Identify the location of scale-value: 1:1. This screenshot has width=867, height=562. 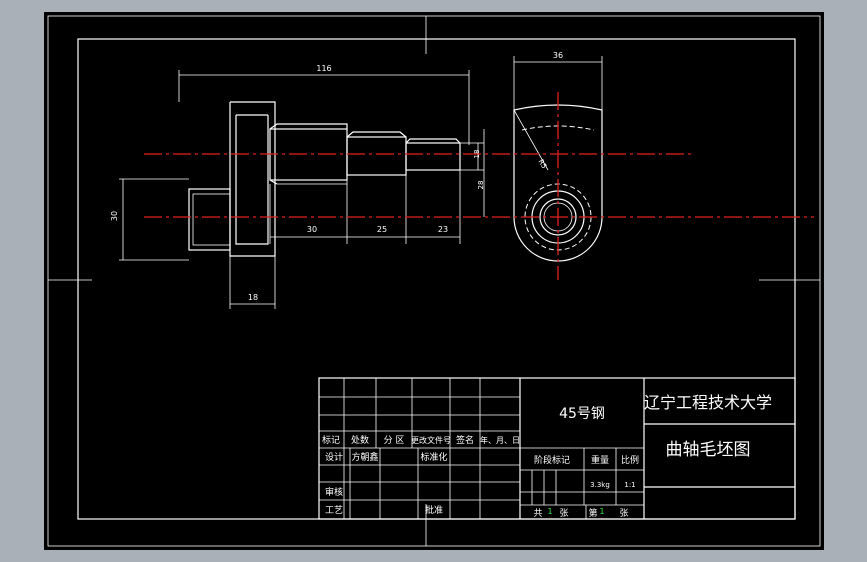
(629, 485).